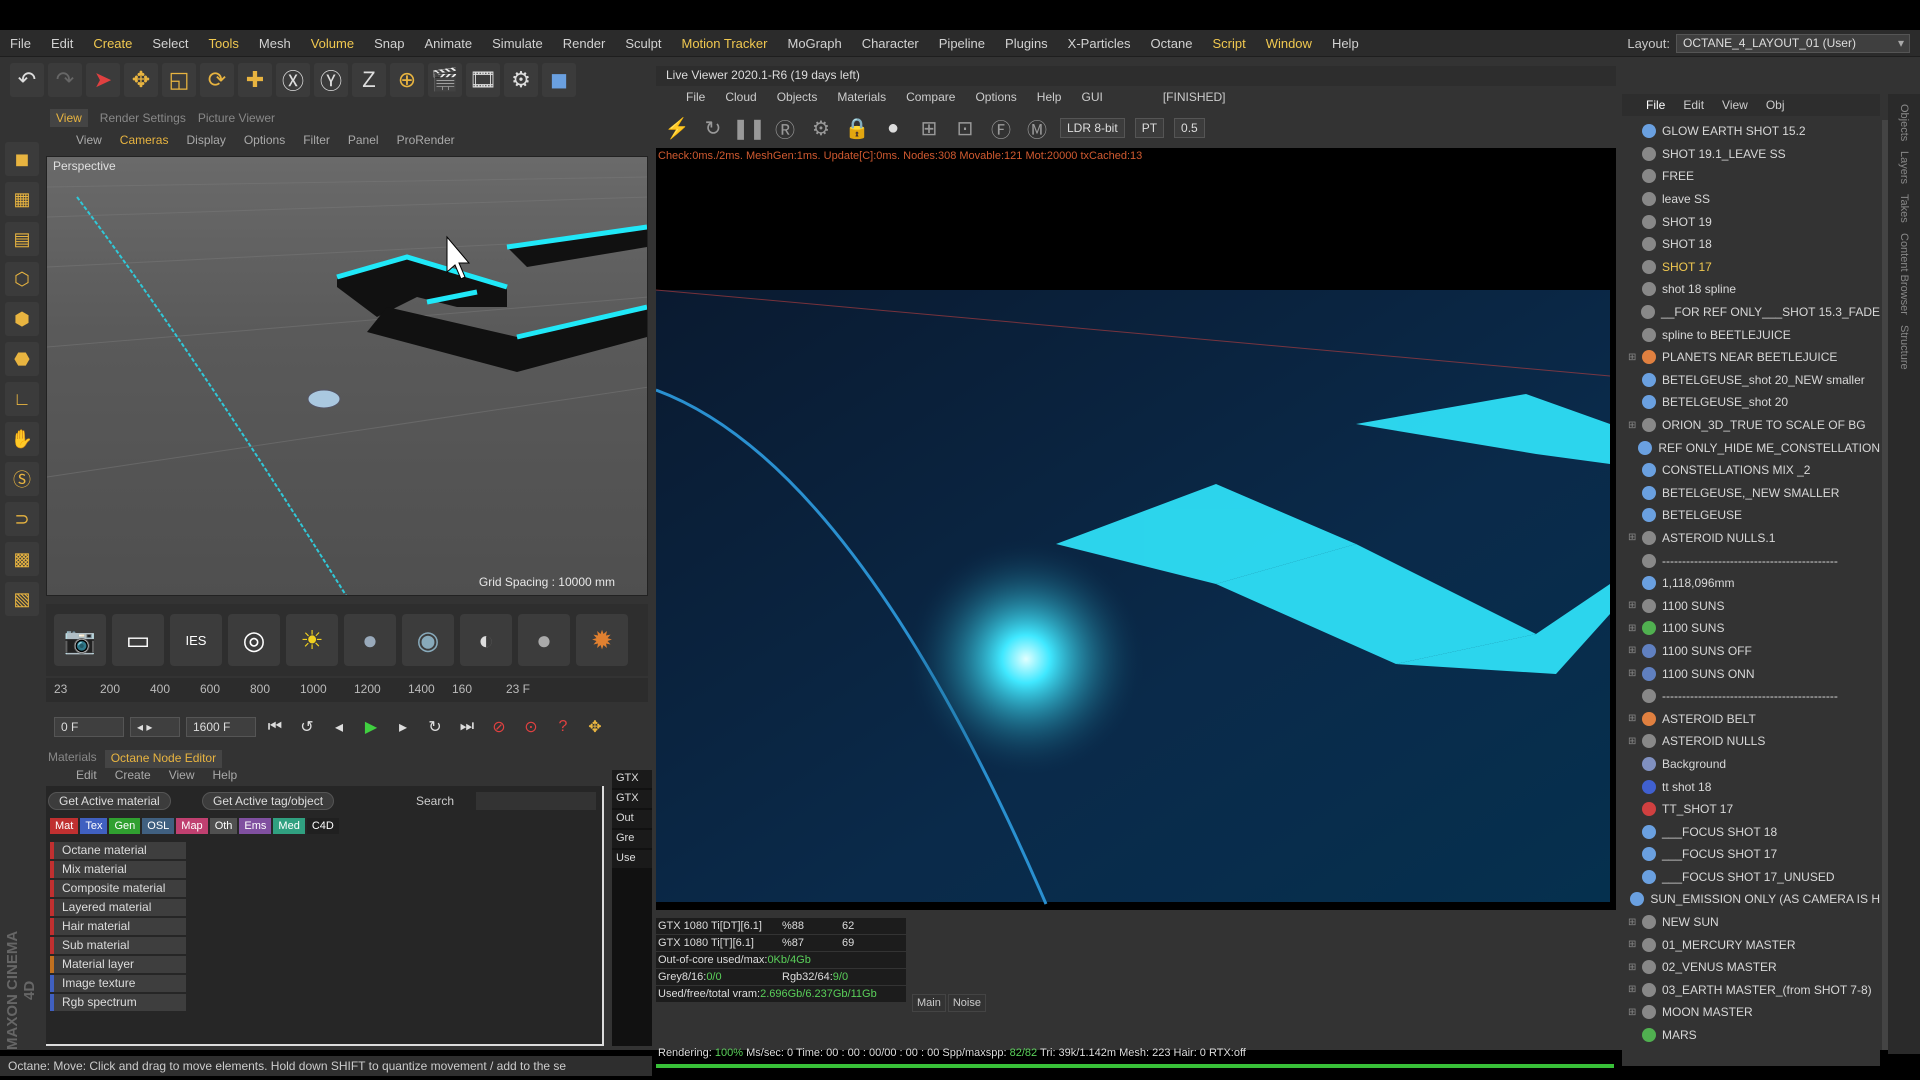 This screenshot has width=1920, height=1080. Describe the element at coordinates (1751, 176) in the screenshot. I see `object-row: FREE` at that location.